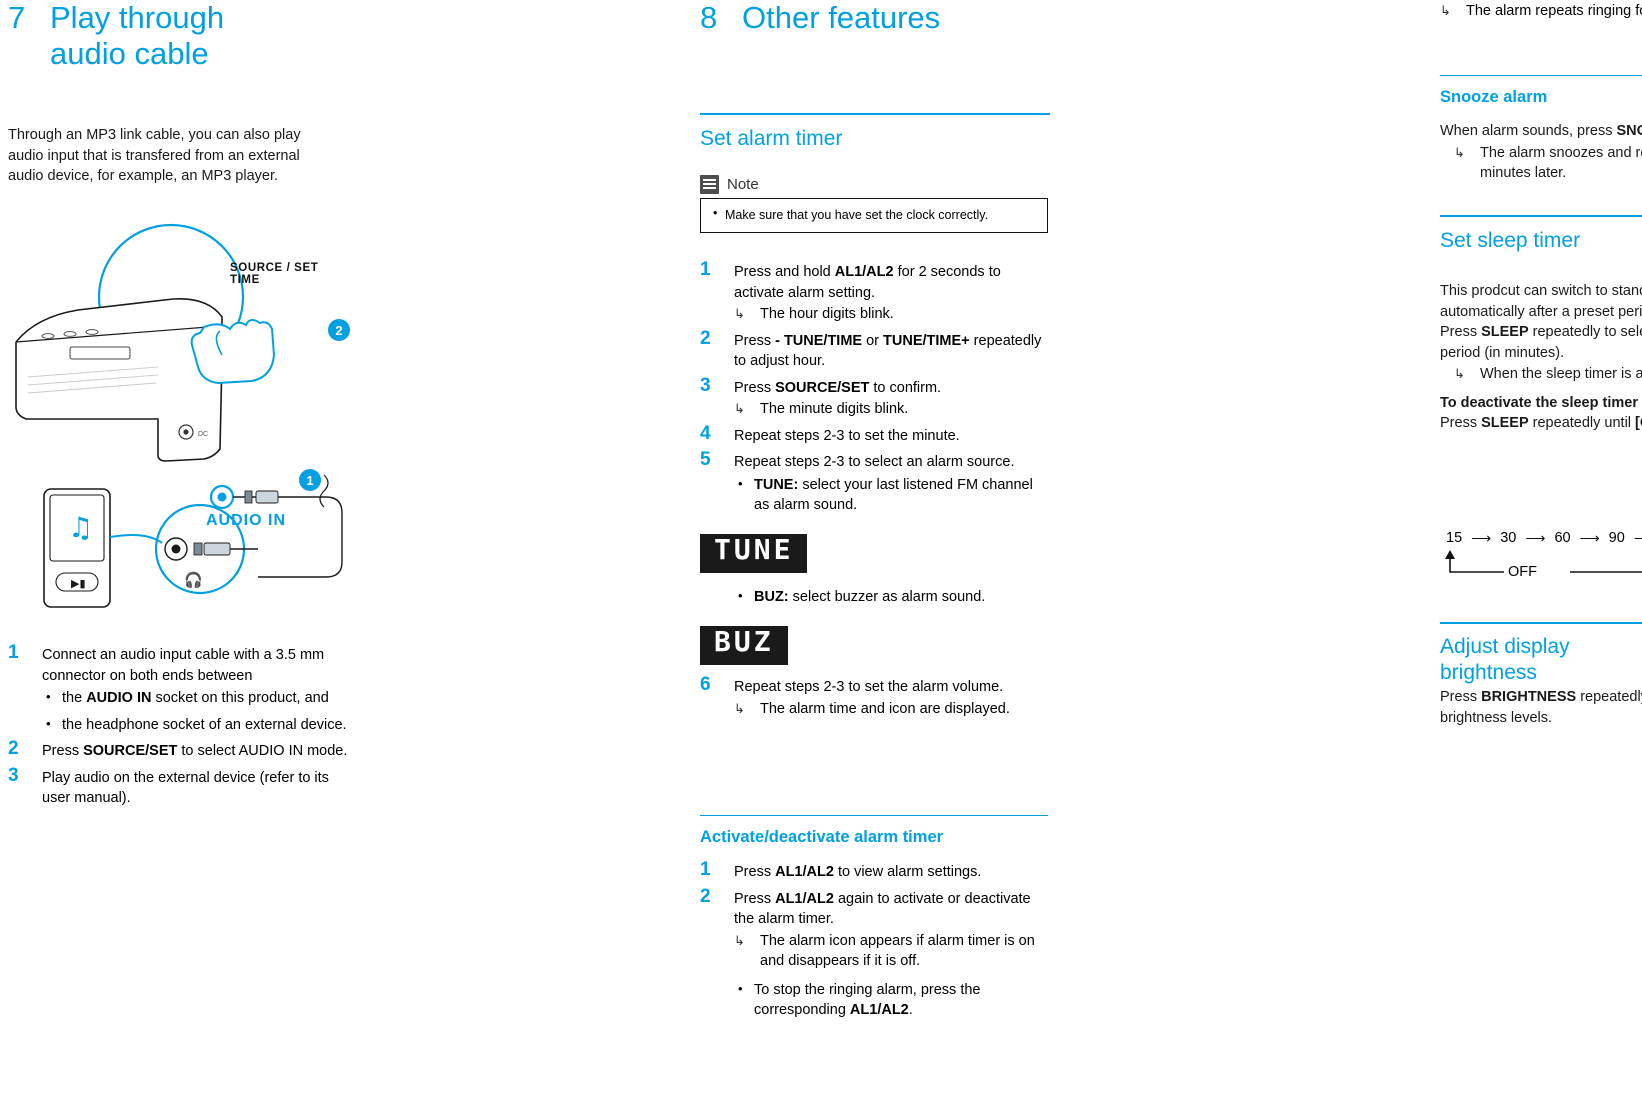  Describe the element at coordinates (905, 387) in the screenshot. I see `step-text-post: to confirm.` at that location.